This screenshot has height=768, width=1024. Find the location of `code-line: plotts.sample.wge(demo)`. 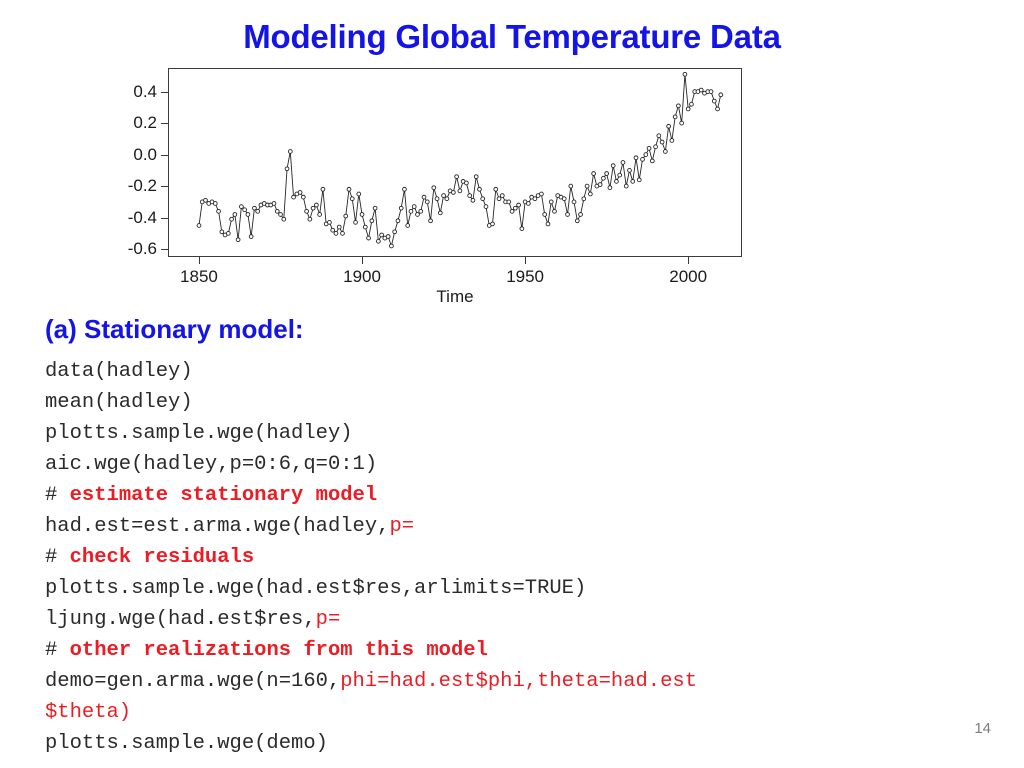

code-line: plotts.sample.wge(demo) is located at coordinates (520, 743).